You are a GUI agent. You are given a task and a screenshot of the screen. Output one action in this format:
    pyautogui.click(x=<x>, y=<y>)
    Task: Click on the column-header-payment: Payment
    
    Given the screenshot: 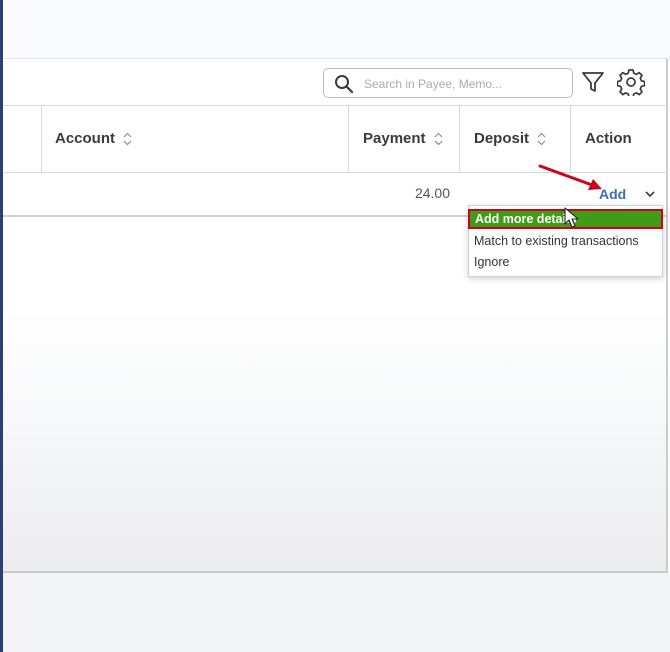 What is the action you would take?
    pyautogui.click(x=403, y=138)
    